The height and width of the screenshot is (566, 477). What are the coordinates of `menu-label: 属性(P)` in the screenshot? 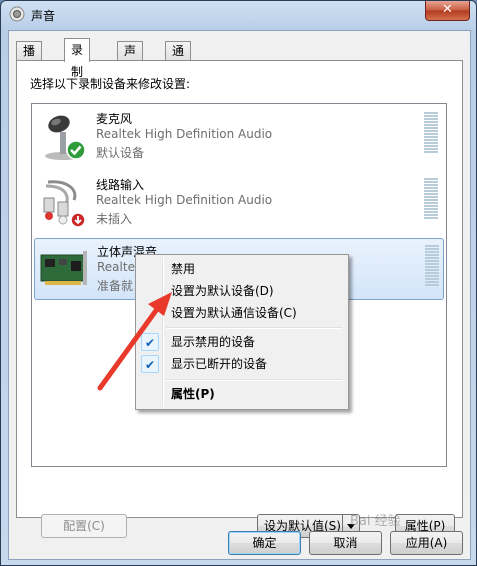 It's located at (193, 394).